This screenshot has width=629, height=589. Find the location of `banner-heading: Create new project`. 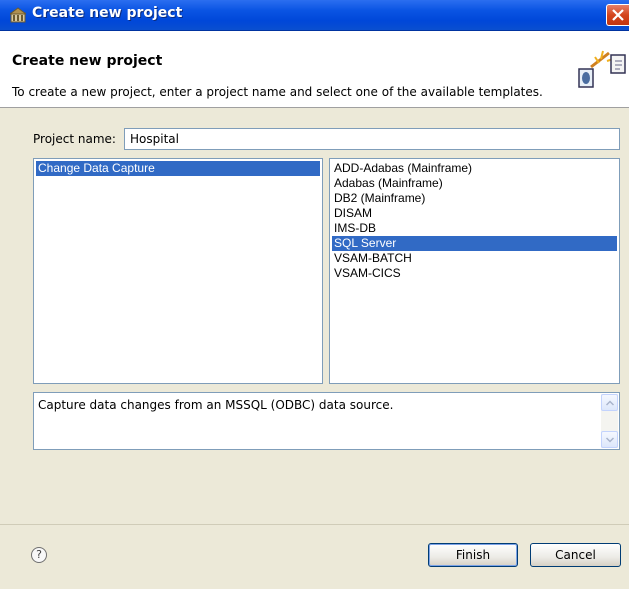

banner-heading: Create new project is located at coordinates (87, 61).